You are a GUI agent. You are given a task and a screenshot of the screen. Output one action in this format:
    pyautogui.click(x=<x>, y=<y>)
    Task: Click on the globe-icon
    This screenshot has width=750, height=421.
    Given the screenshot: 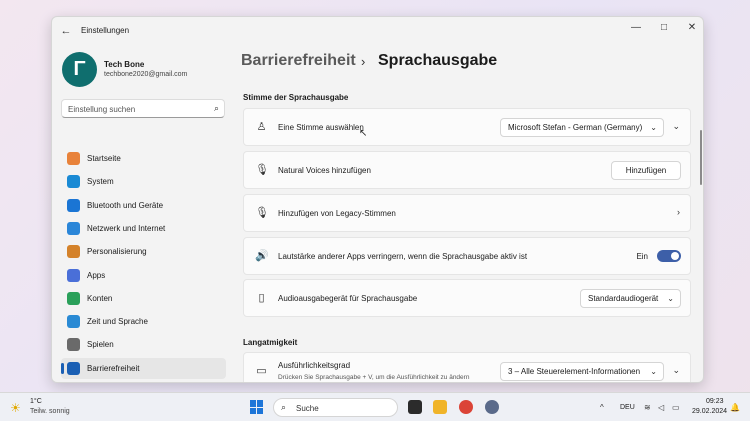 What is the action you would take?
    pyautogui.click(x=73, y=321)
    